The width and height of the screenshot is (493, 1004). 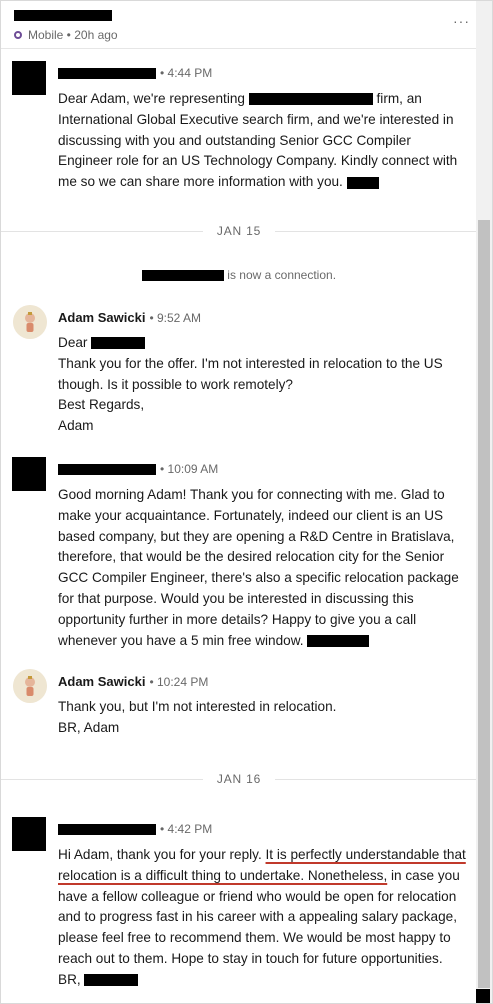 I want to click on mobile-status-icon, so click(x=18, y=35).